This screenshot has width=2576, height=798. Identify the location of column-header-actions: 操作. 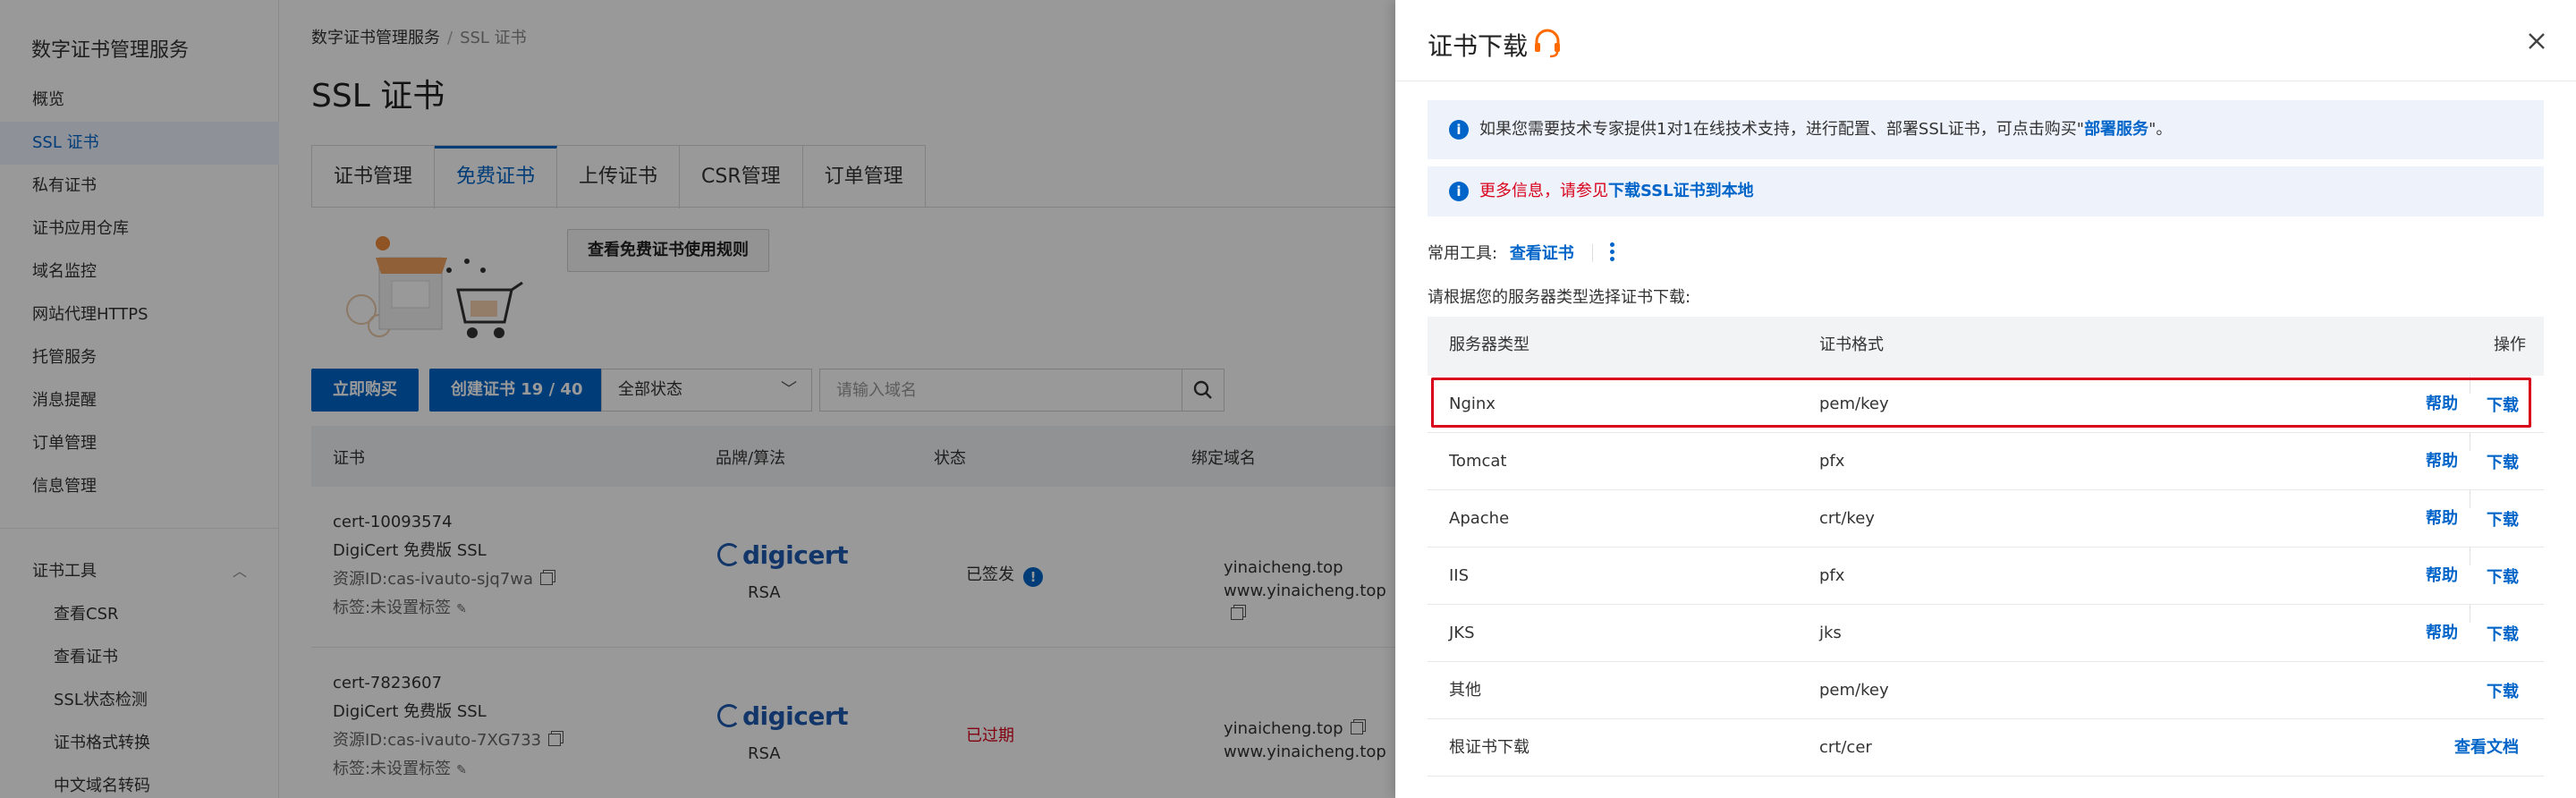
(2510, 345).